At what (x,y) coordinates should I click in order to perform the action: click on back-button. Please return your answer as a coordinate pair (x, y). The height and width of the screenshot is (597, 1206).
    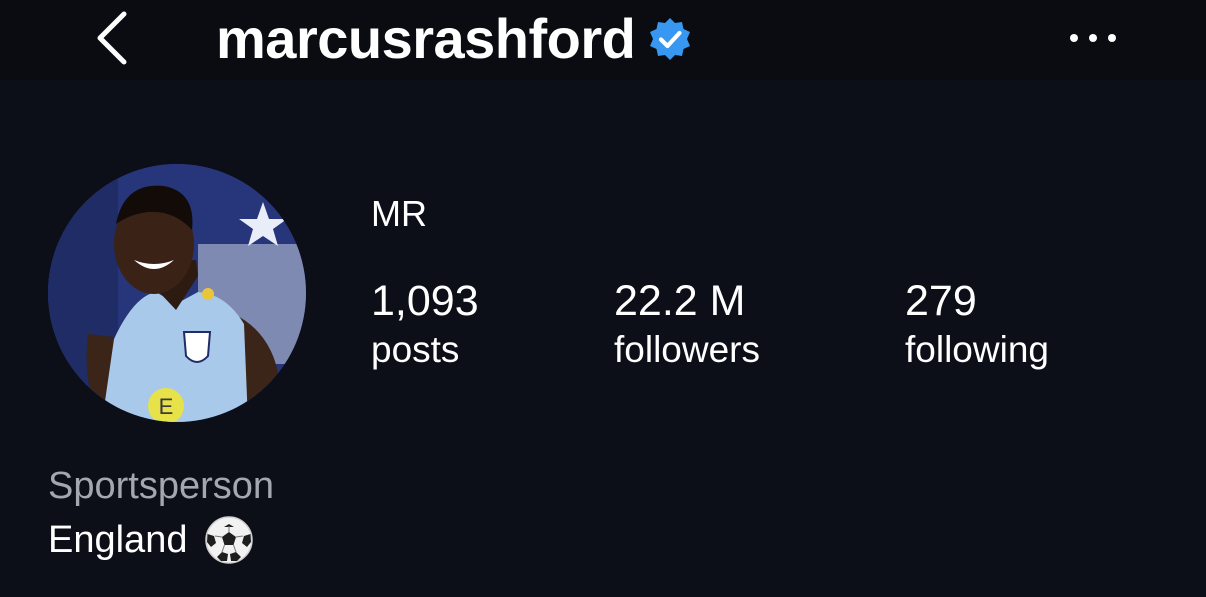
    Looking at the image, I should click on (114, 38).